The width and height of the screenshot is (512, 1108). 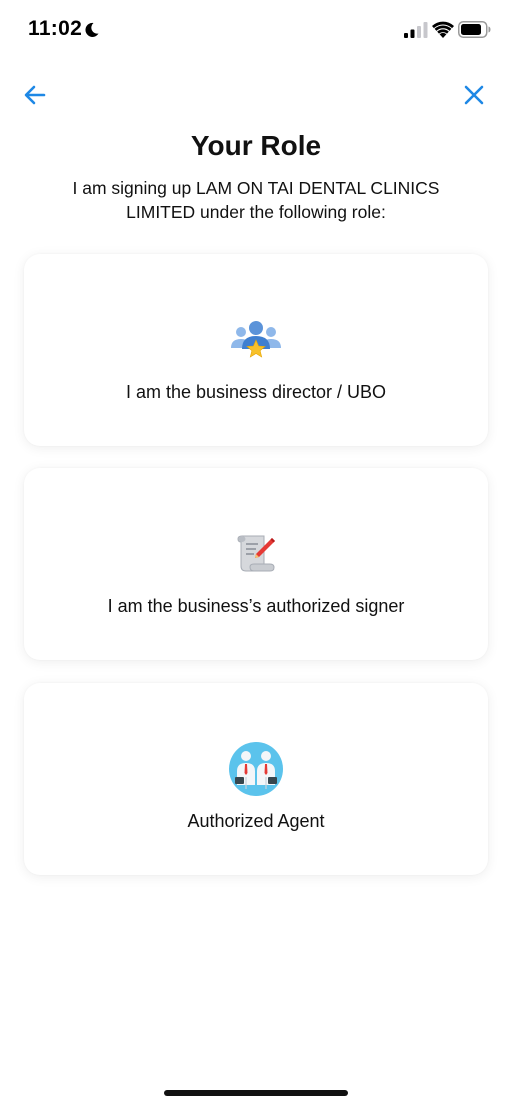 I want to click on battery-icon, so click(x=474, y=29).